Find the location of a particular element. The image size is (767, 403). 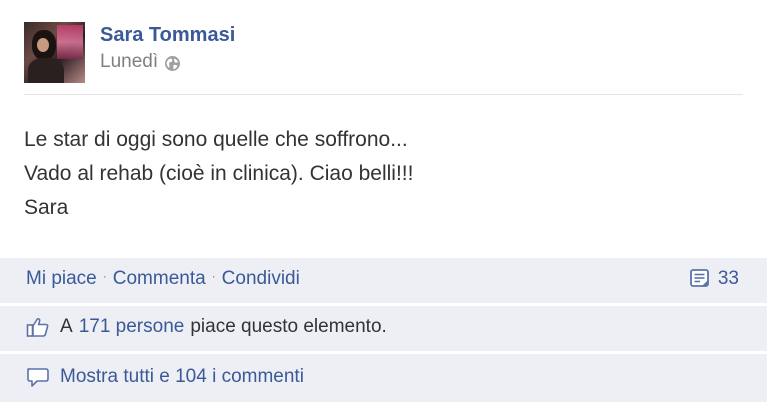

avatar-face is located at coordinates (43, 45).